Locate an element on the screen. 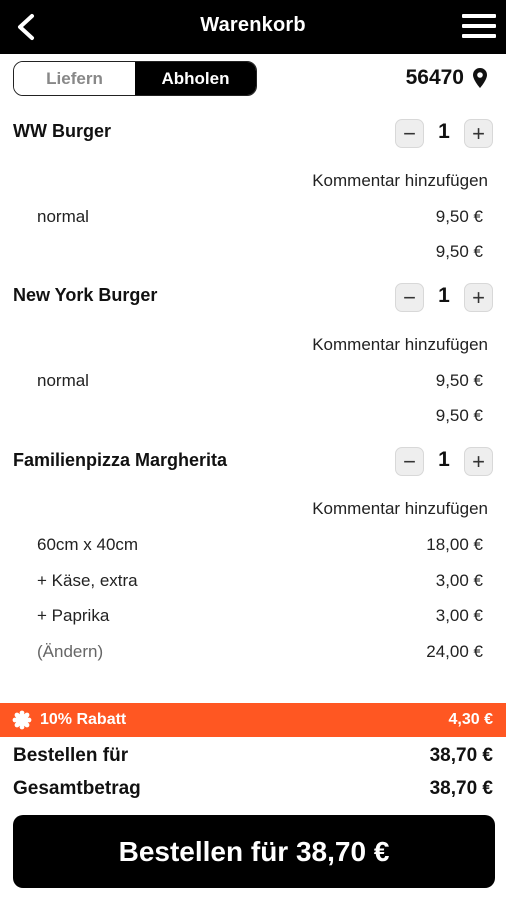  order-for-label: Bestellen für is located at coordinates (71, 755).